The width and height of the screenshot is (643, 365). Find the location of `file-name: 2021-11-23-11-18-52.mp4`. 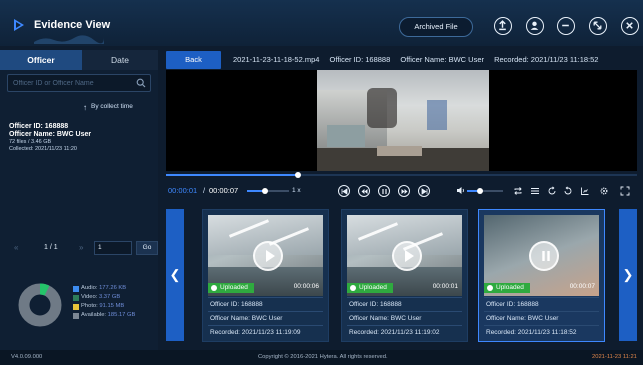

file-name: 2021-11-23-11-18-52.mp4 is located at coordinates (276, 59).